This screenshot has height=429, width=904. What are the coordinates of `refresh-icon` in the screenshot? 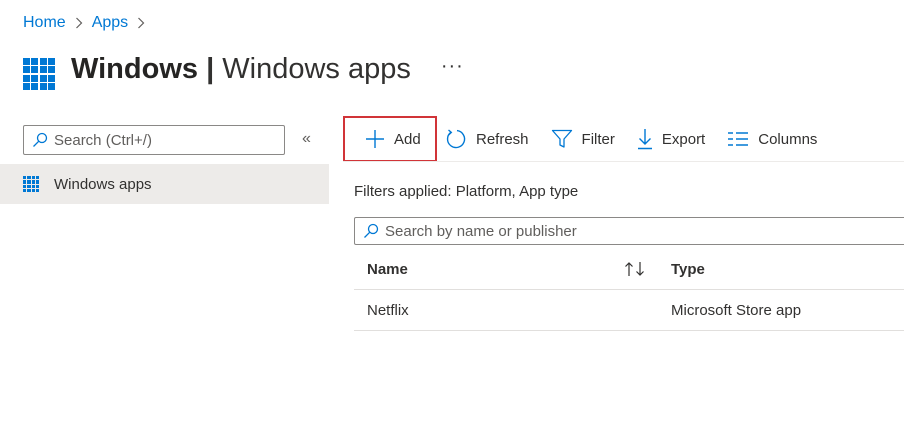 It's located at (456, 139).